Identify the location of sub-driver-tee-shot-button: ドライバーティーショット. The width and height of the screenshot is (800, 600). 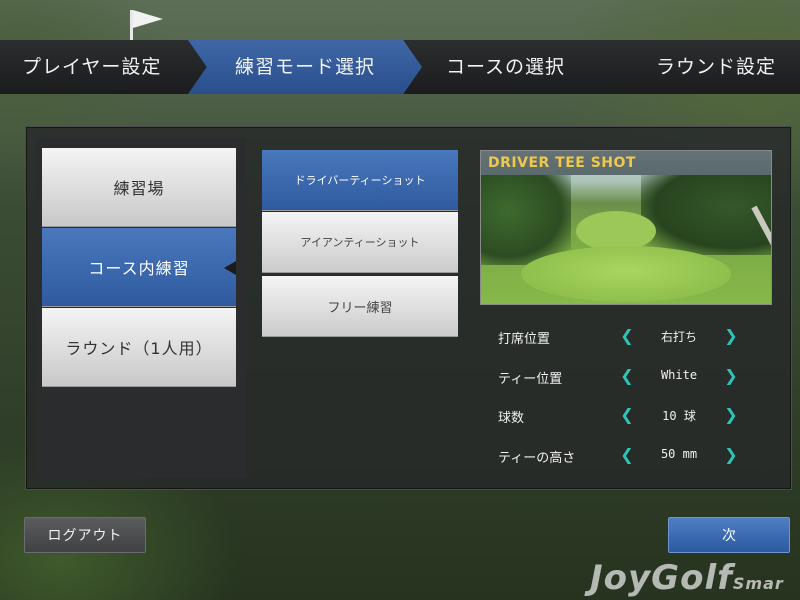
(360, 180).